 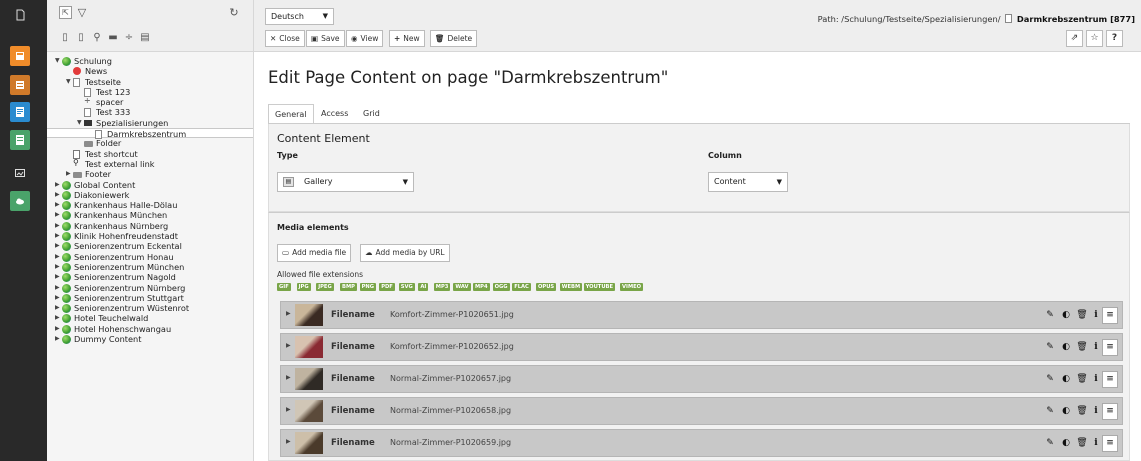 What do you see at coordinates (150, 257) in the screenshot?
I see `tree-node: ▶ Seniorenzentrum Honau` at bounding box center [150, 257].